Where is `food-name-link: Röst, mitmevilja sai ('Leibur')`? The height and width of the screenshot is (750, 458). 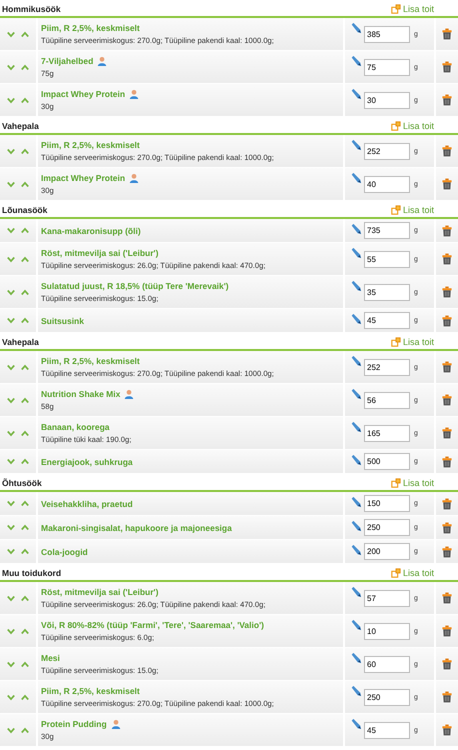
food-name-link: Röst, mitmevilja sai ('Leibur') is located at coordinates (99, 253).